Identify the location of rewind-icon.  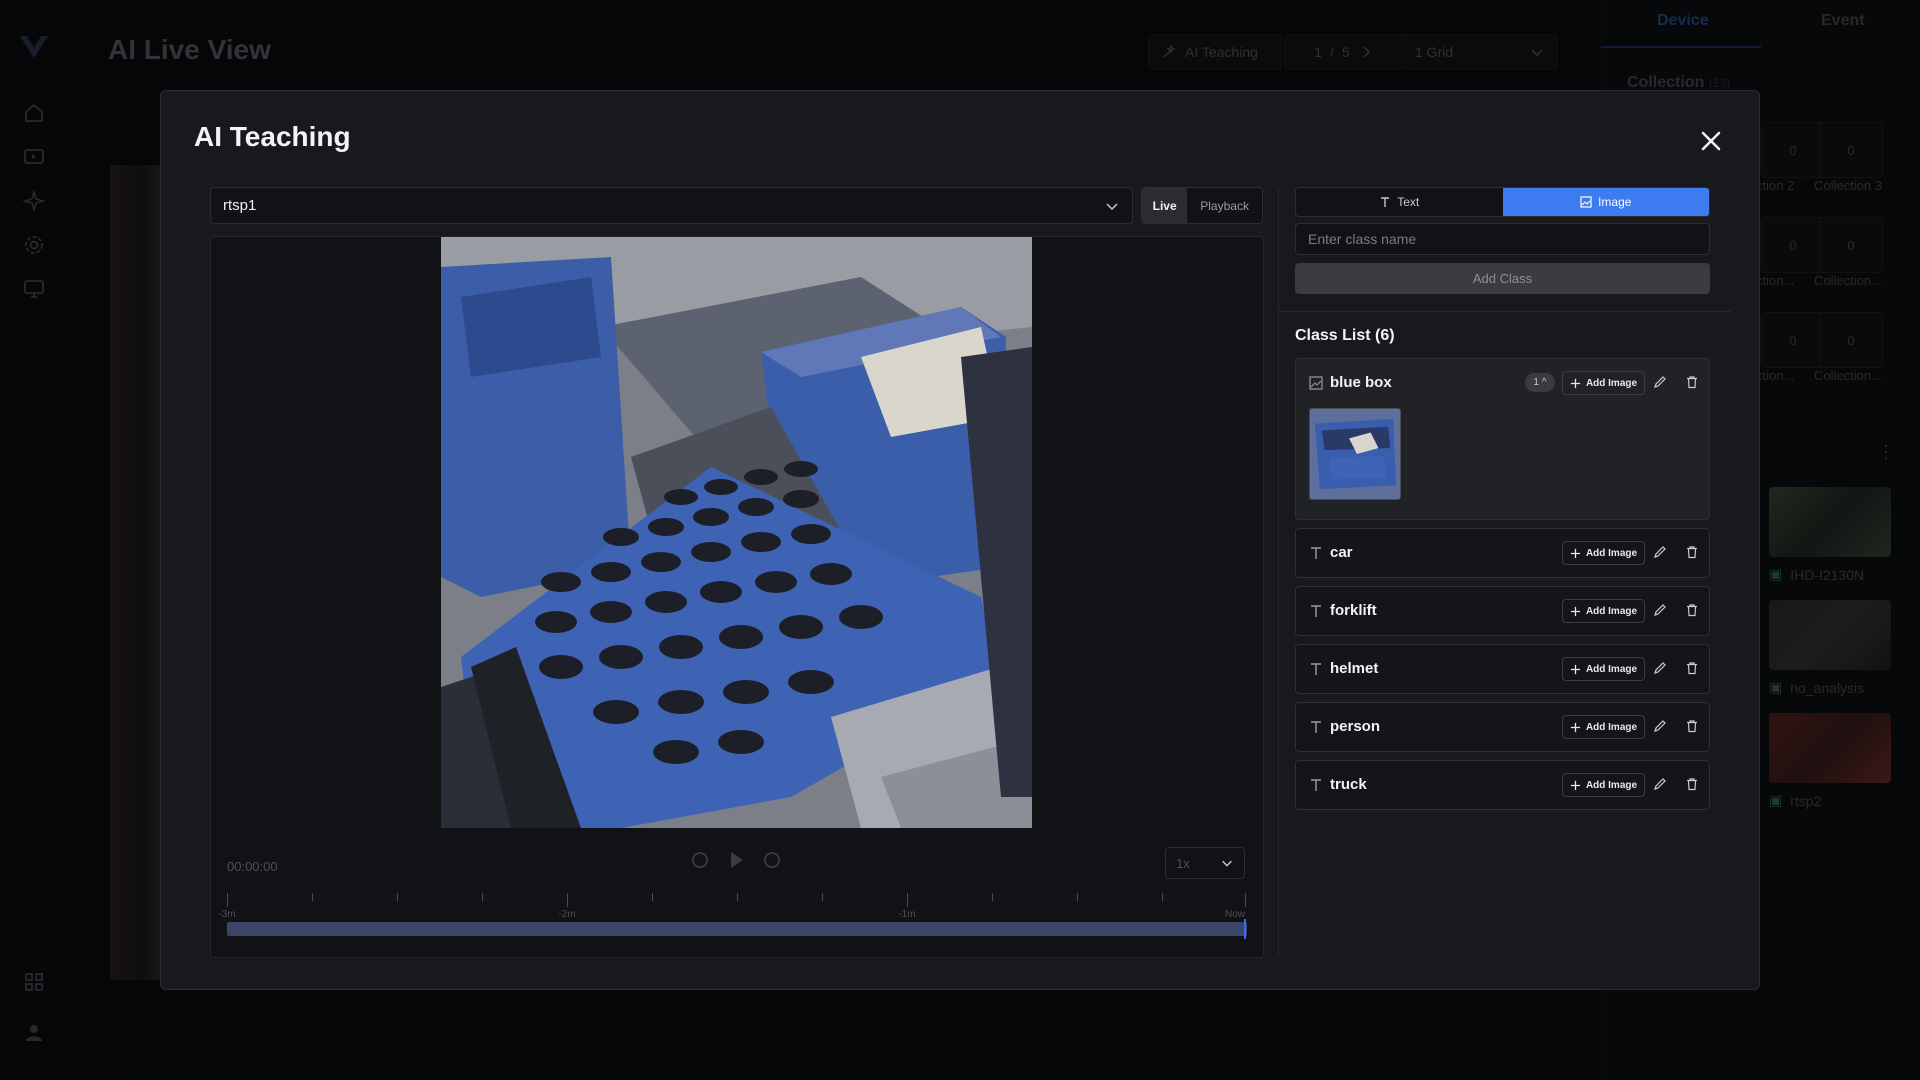
(700, 860).